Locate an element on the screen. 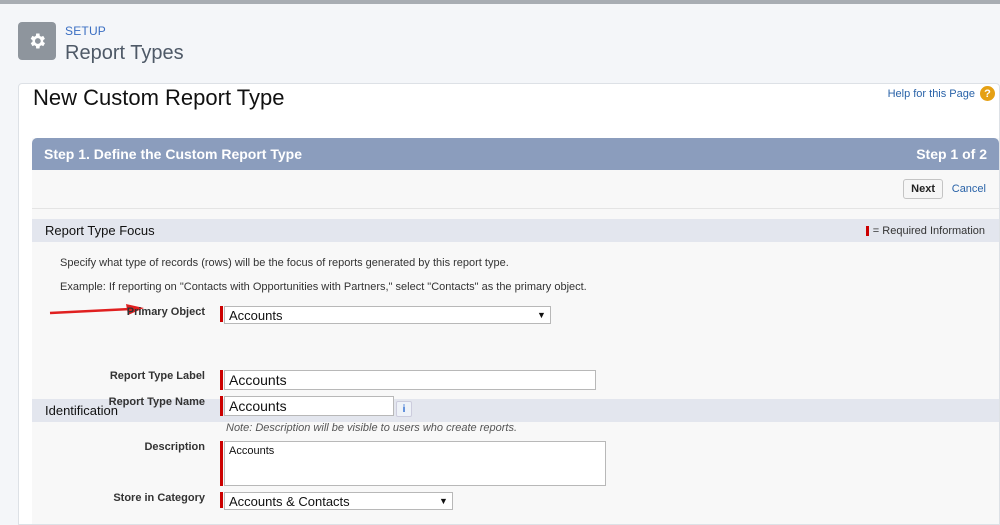 Image resolution: width=1000 pixels, height=525 pixels. primary-object-label: Primary Object is located at coordinates (165, 312).